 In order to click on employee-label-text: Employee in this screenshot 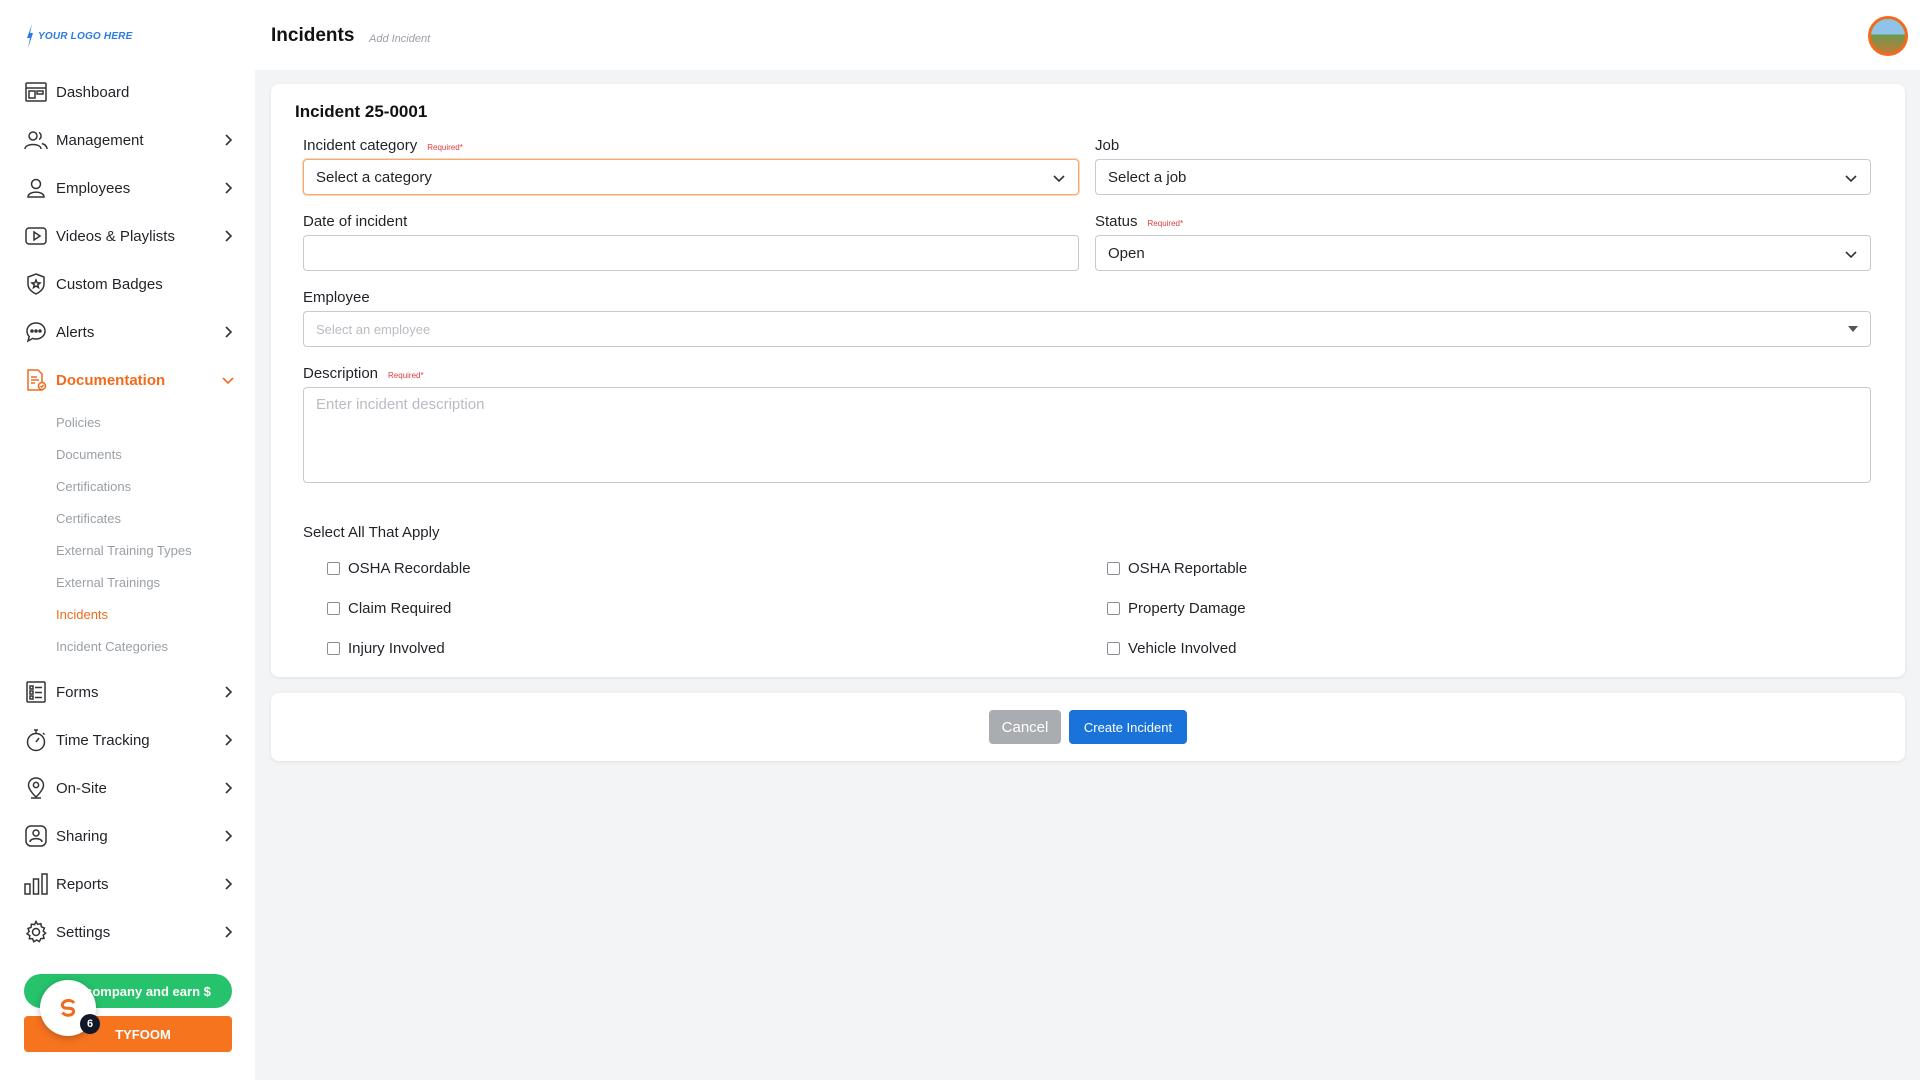, I will do `click(336, 297)`.